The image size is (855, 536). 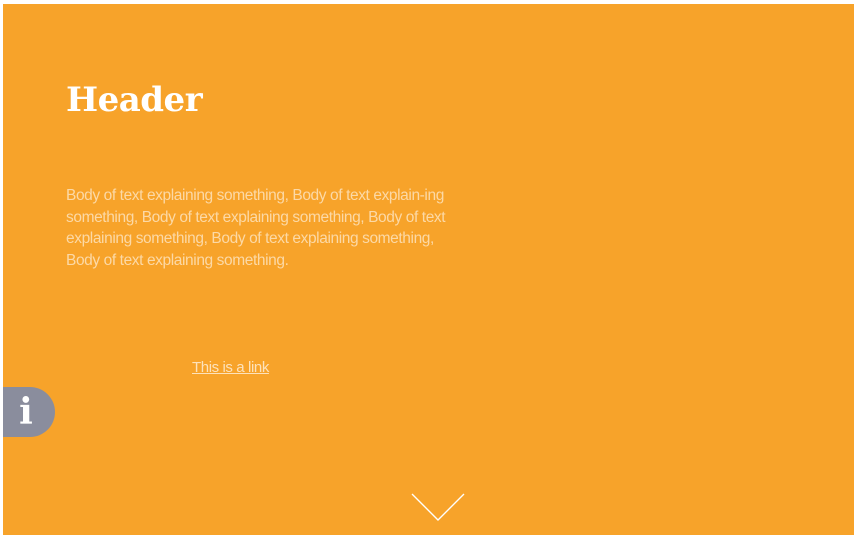 I want to click on info-button: i, so click(x=29, y=412).